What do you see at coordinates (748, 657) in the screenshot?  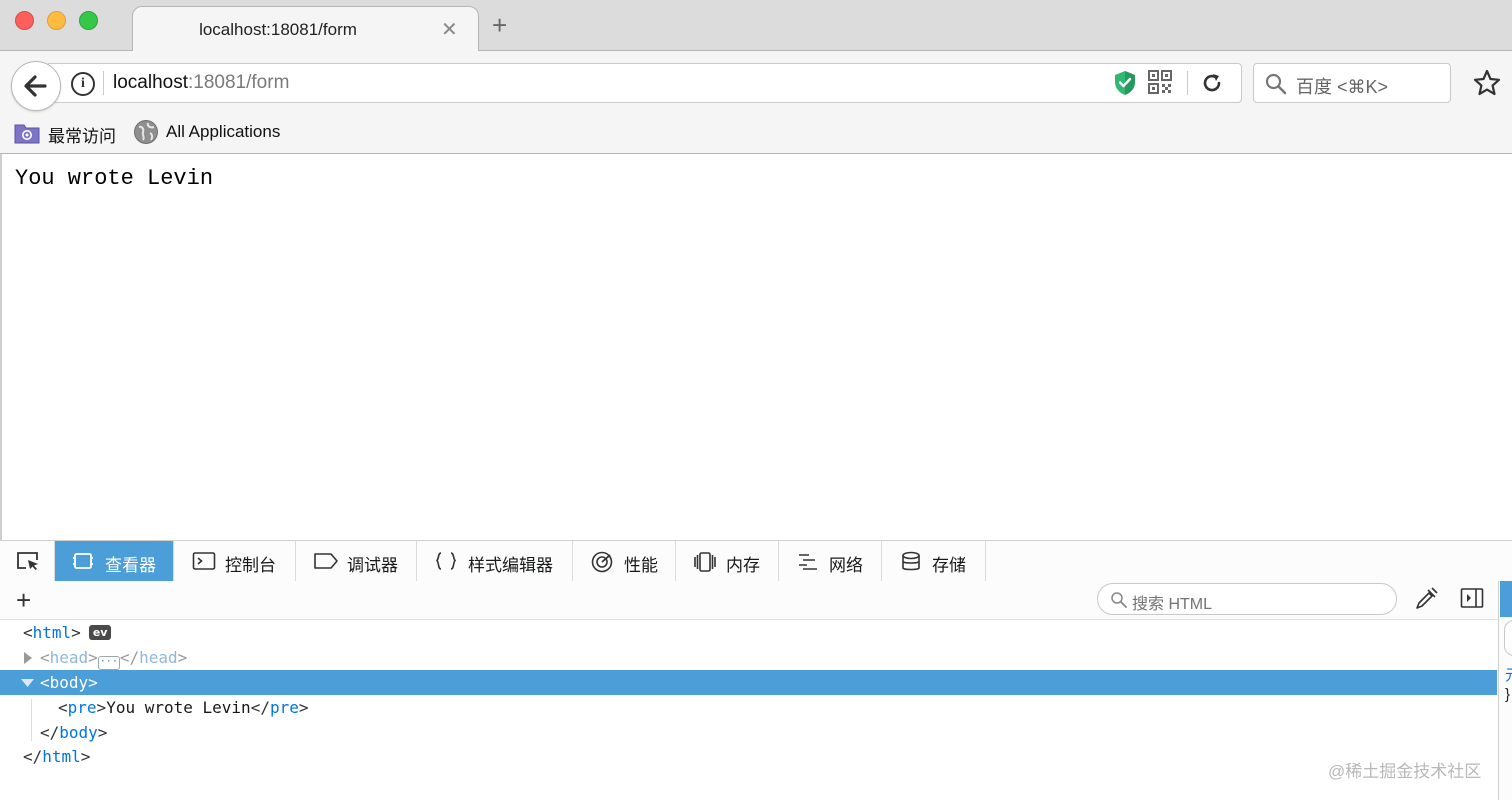 I see `markup-node-head: <head> ··· </head>` at bounding box center [748, 657].